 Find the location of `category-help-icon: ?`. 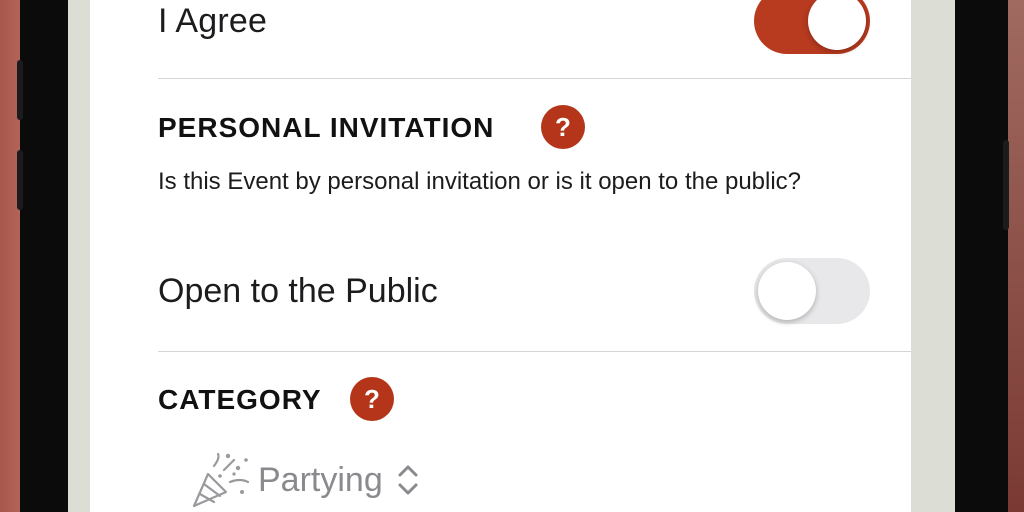

category-help-icon: ? is located at coordinates (372, 399).